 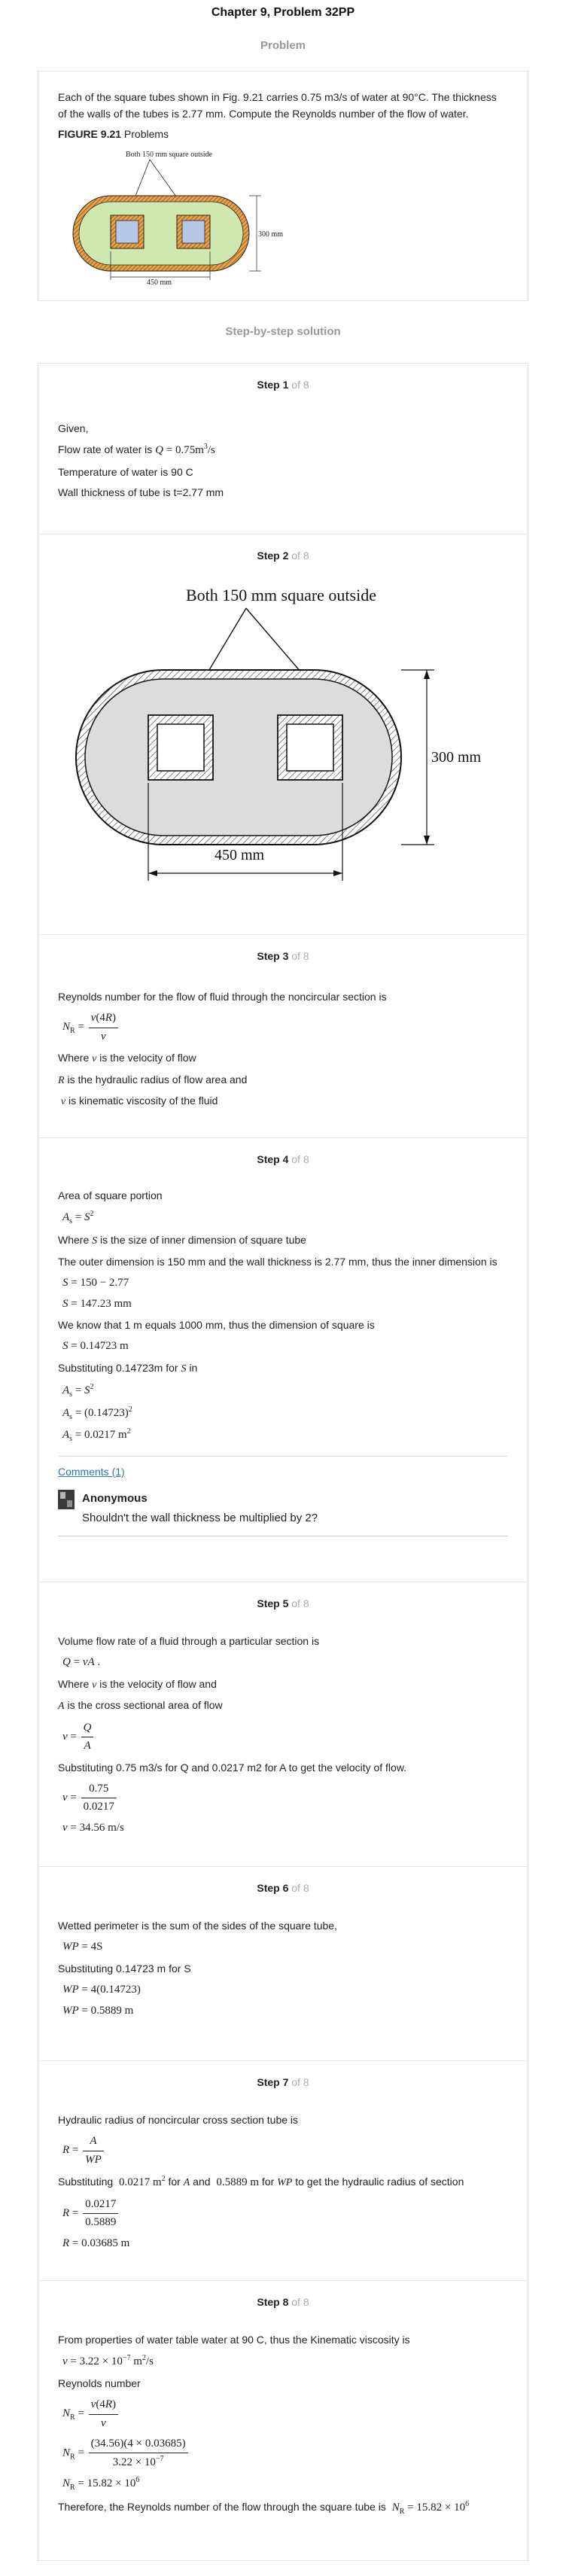 I want to click on comments-link: Comments (1), so click(x=91, y=1472).